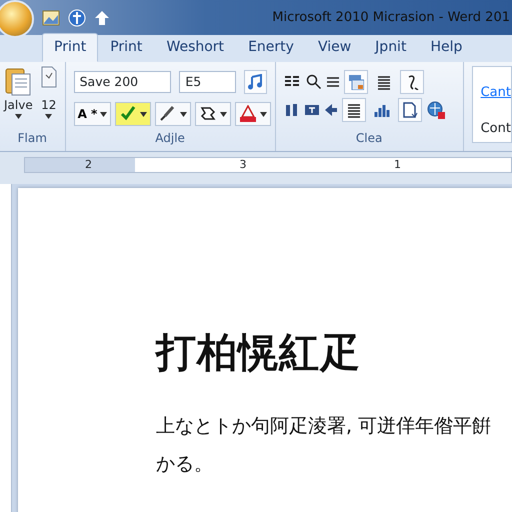 Image resolution: width=512 pixels, height=512 pixels. Describe the element at coordinates (314, 82) in the screenshot. I see `search-icon` at that location.